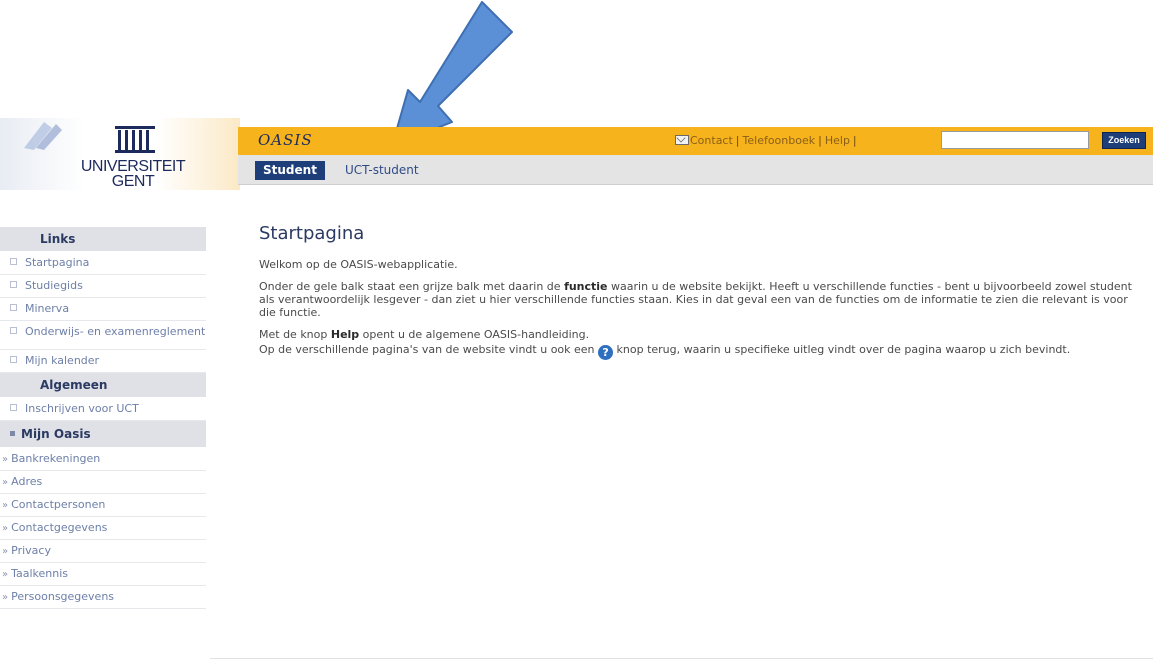 The width and height of the screenshot is (1153, 660). I want to click on tab-student: Student, so click(290, 170).